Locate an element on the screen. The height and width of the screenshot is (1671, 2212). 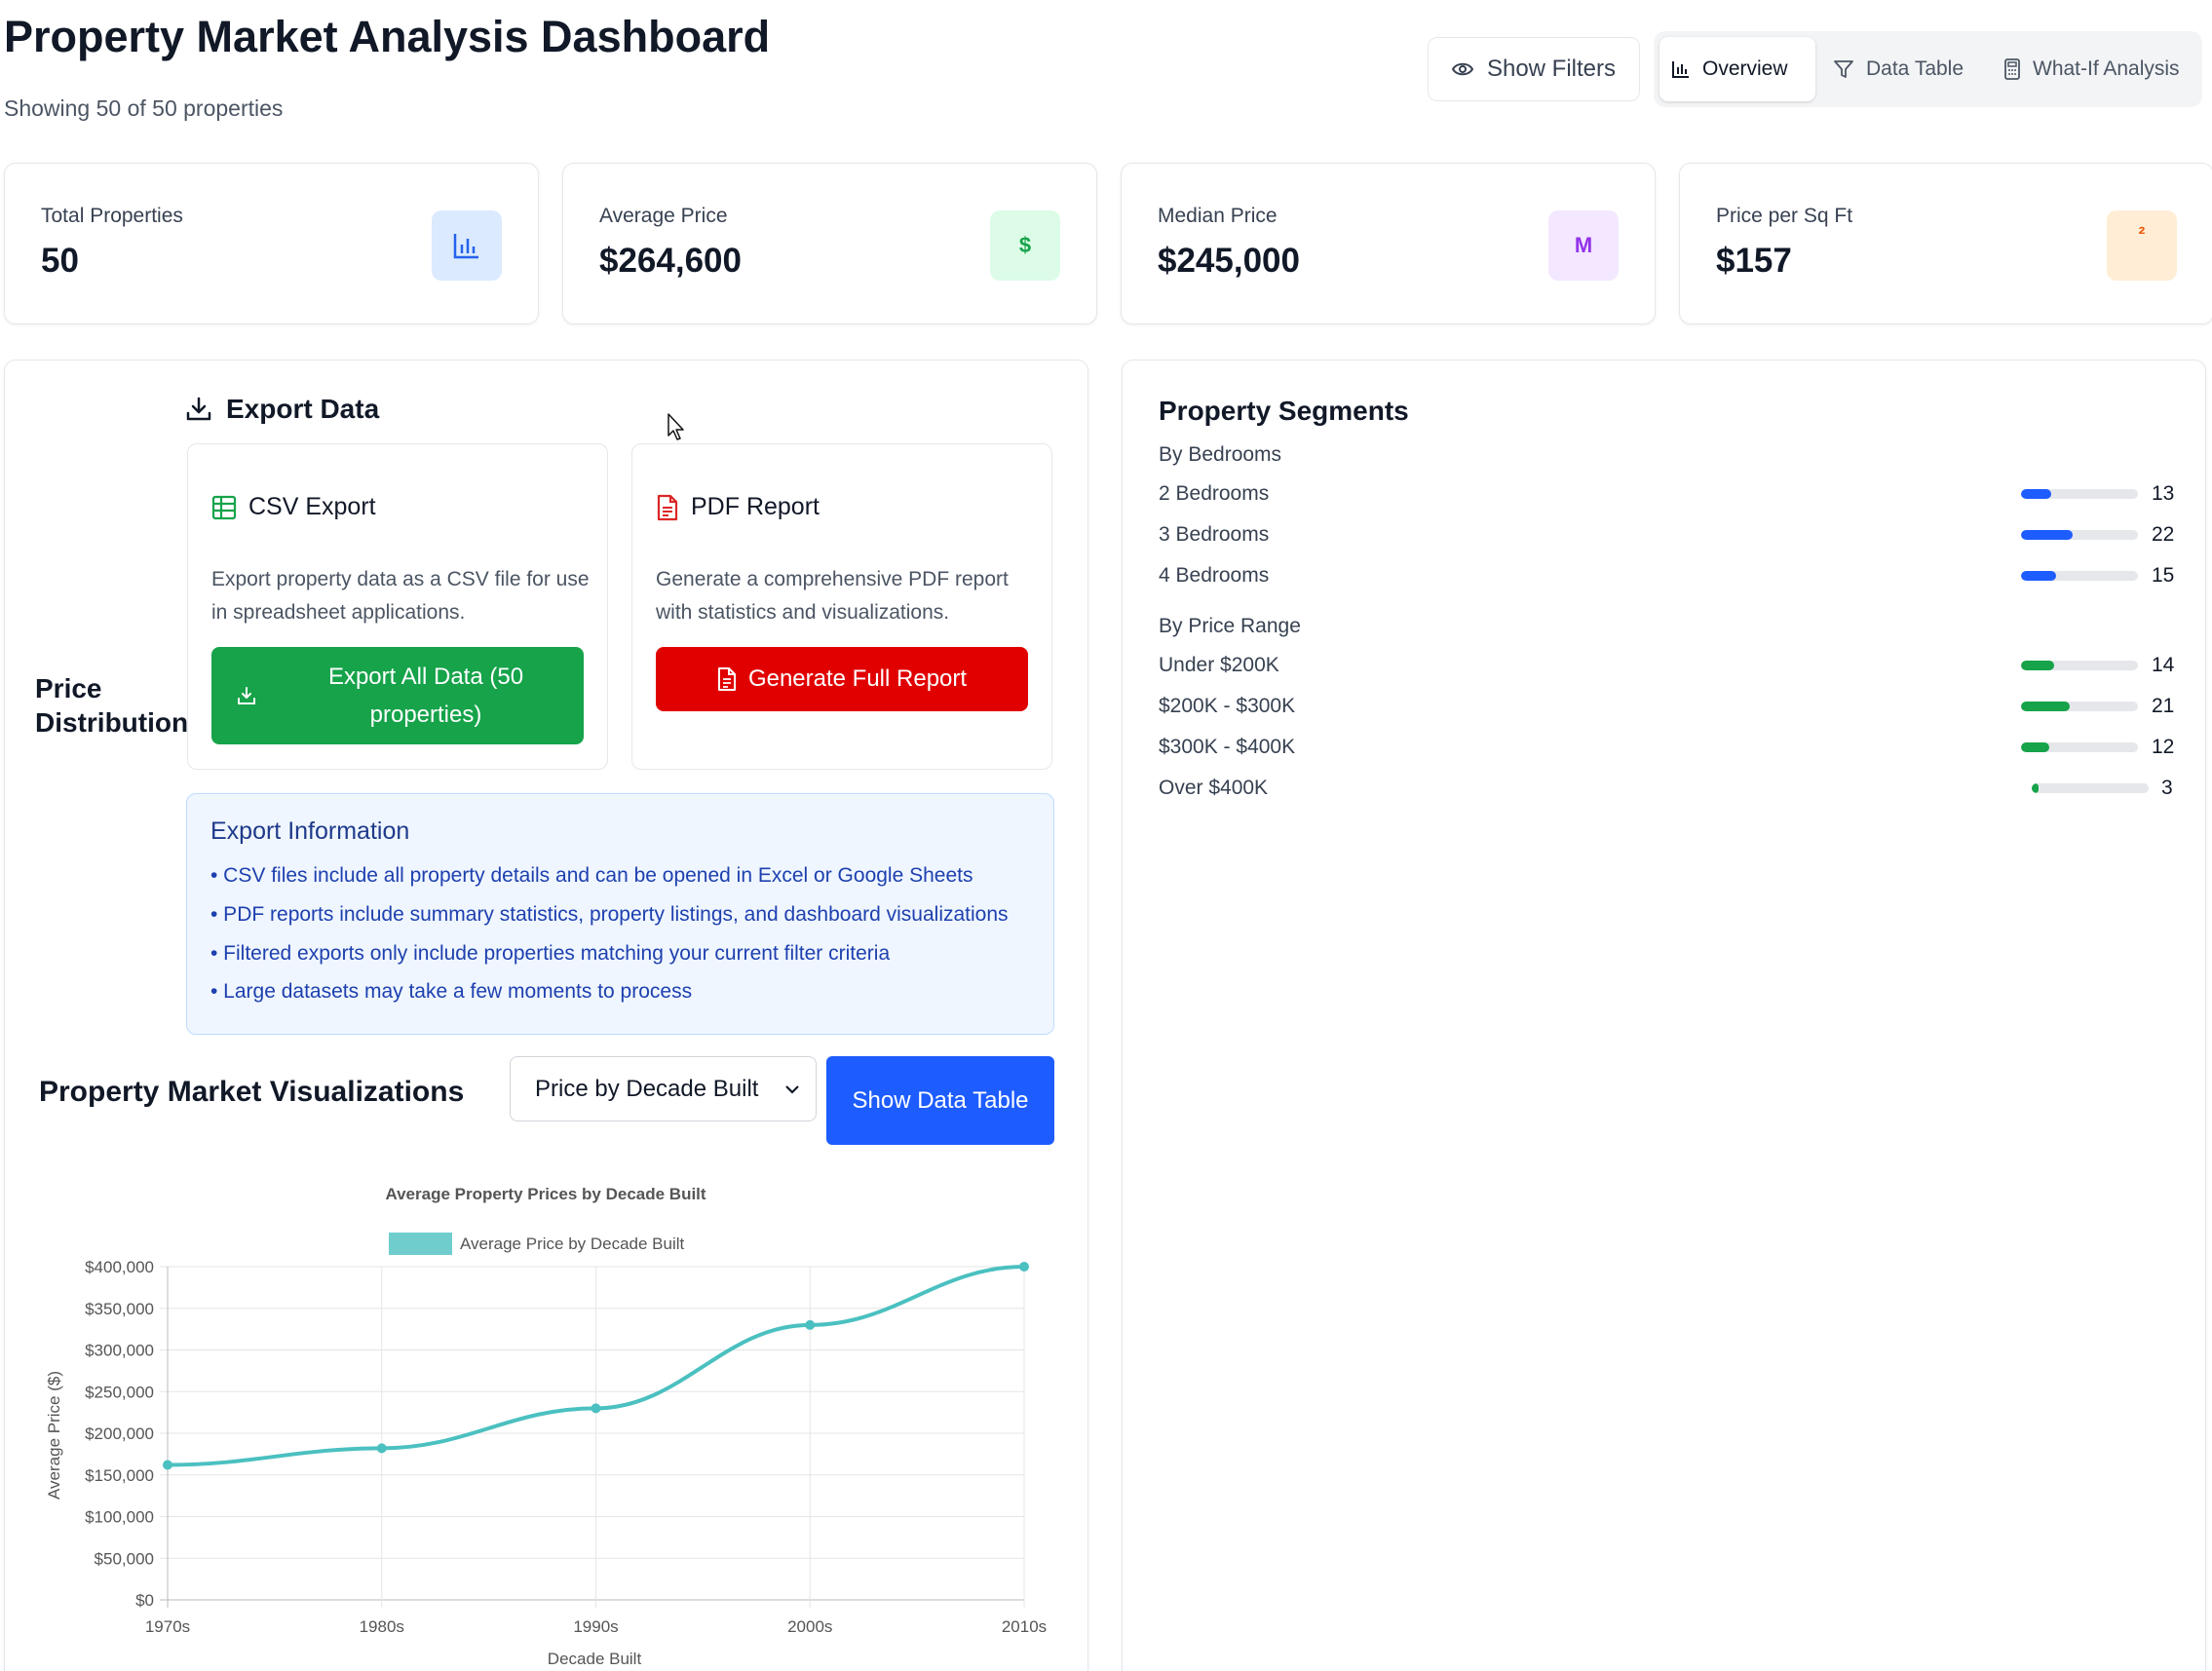
export-all-data-button: Export All Data (50 properties) is located at coordinates (397, 695).